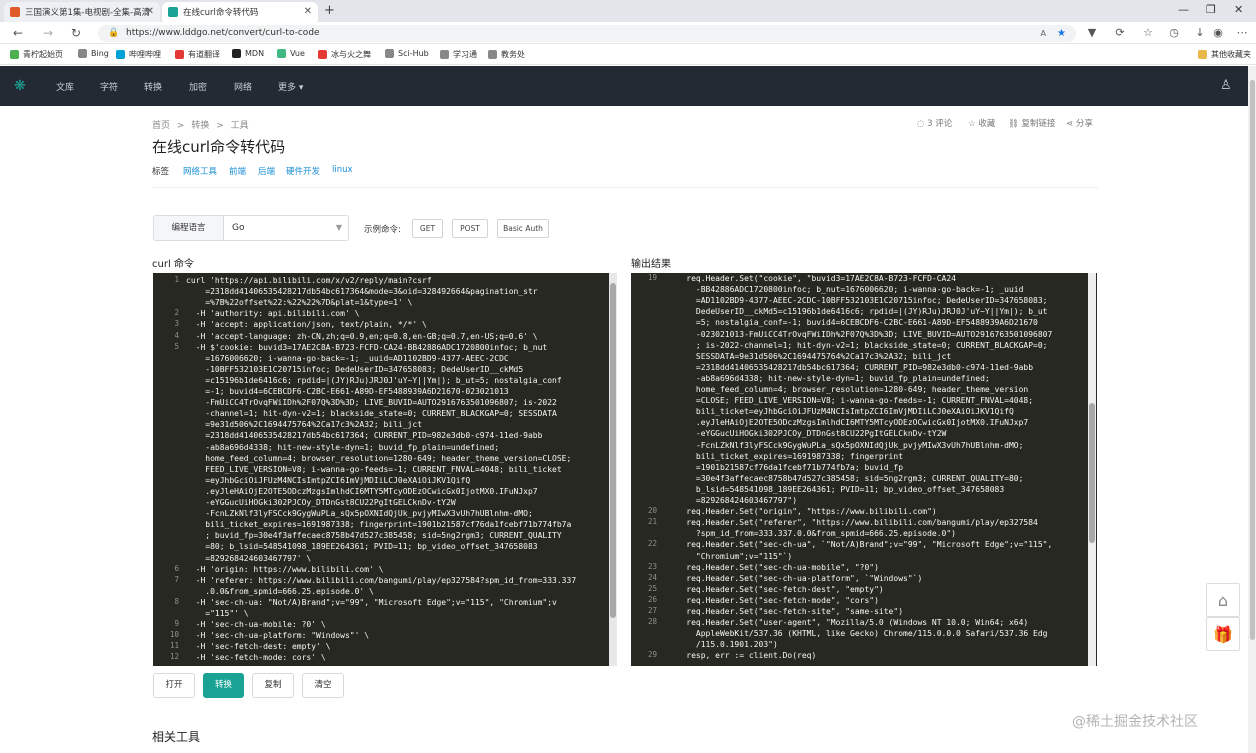  I want to click on bookmark-item: 学习通, so click(458, 54).